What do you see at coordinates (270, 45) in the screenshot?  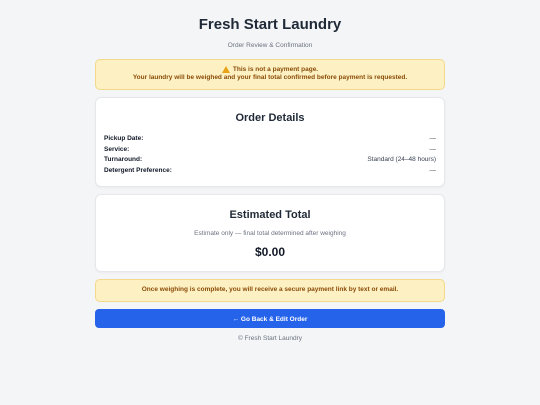 I see `page-subtitle: Order Review & Confirmation` at bounding box center [270, 45].